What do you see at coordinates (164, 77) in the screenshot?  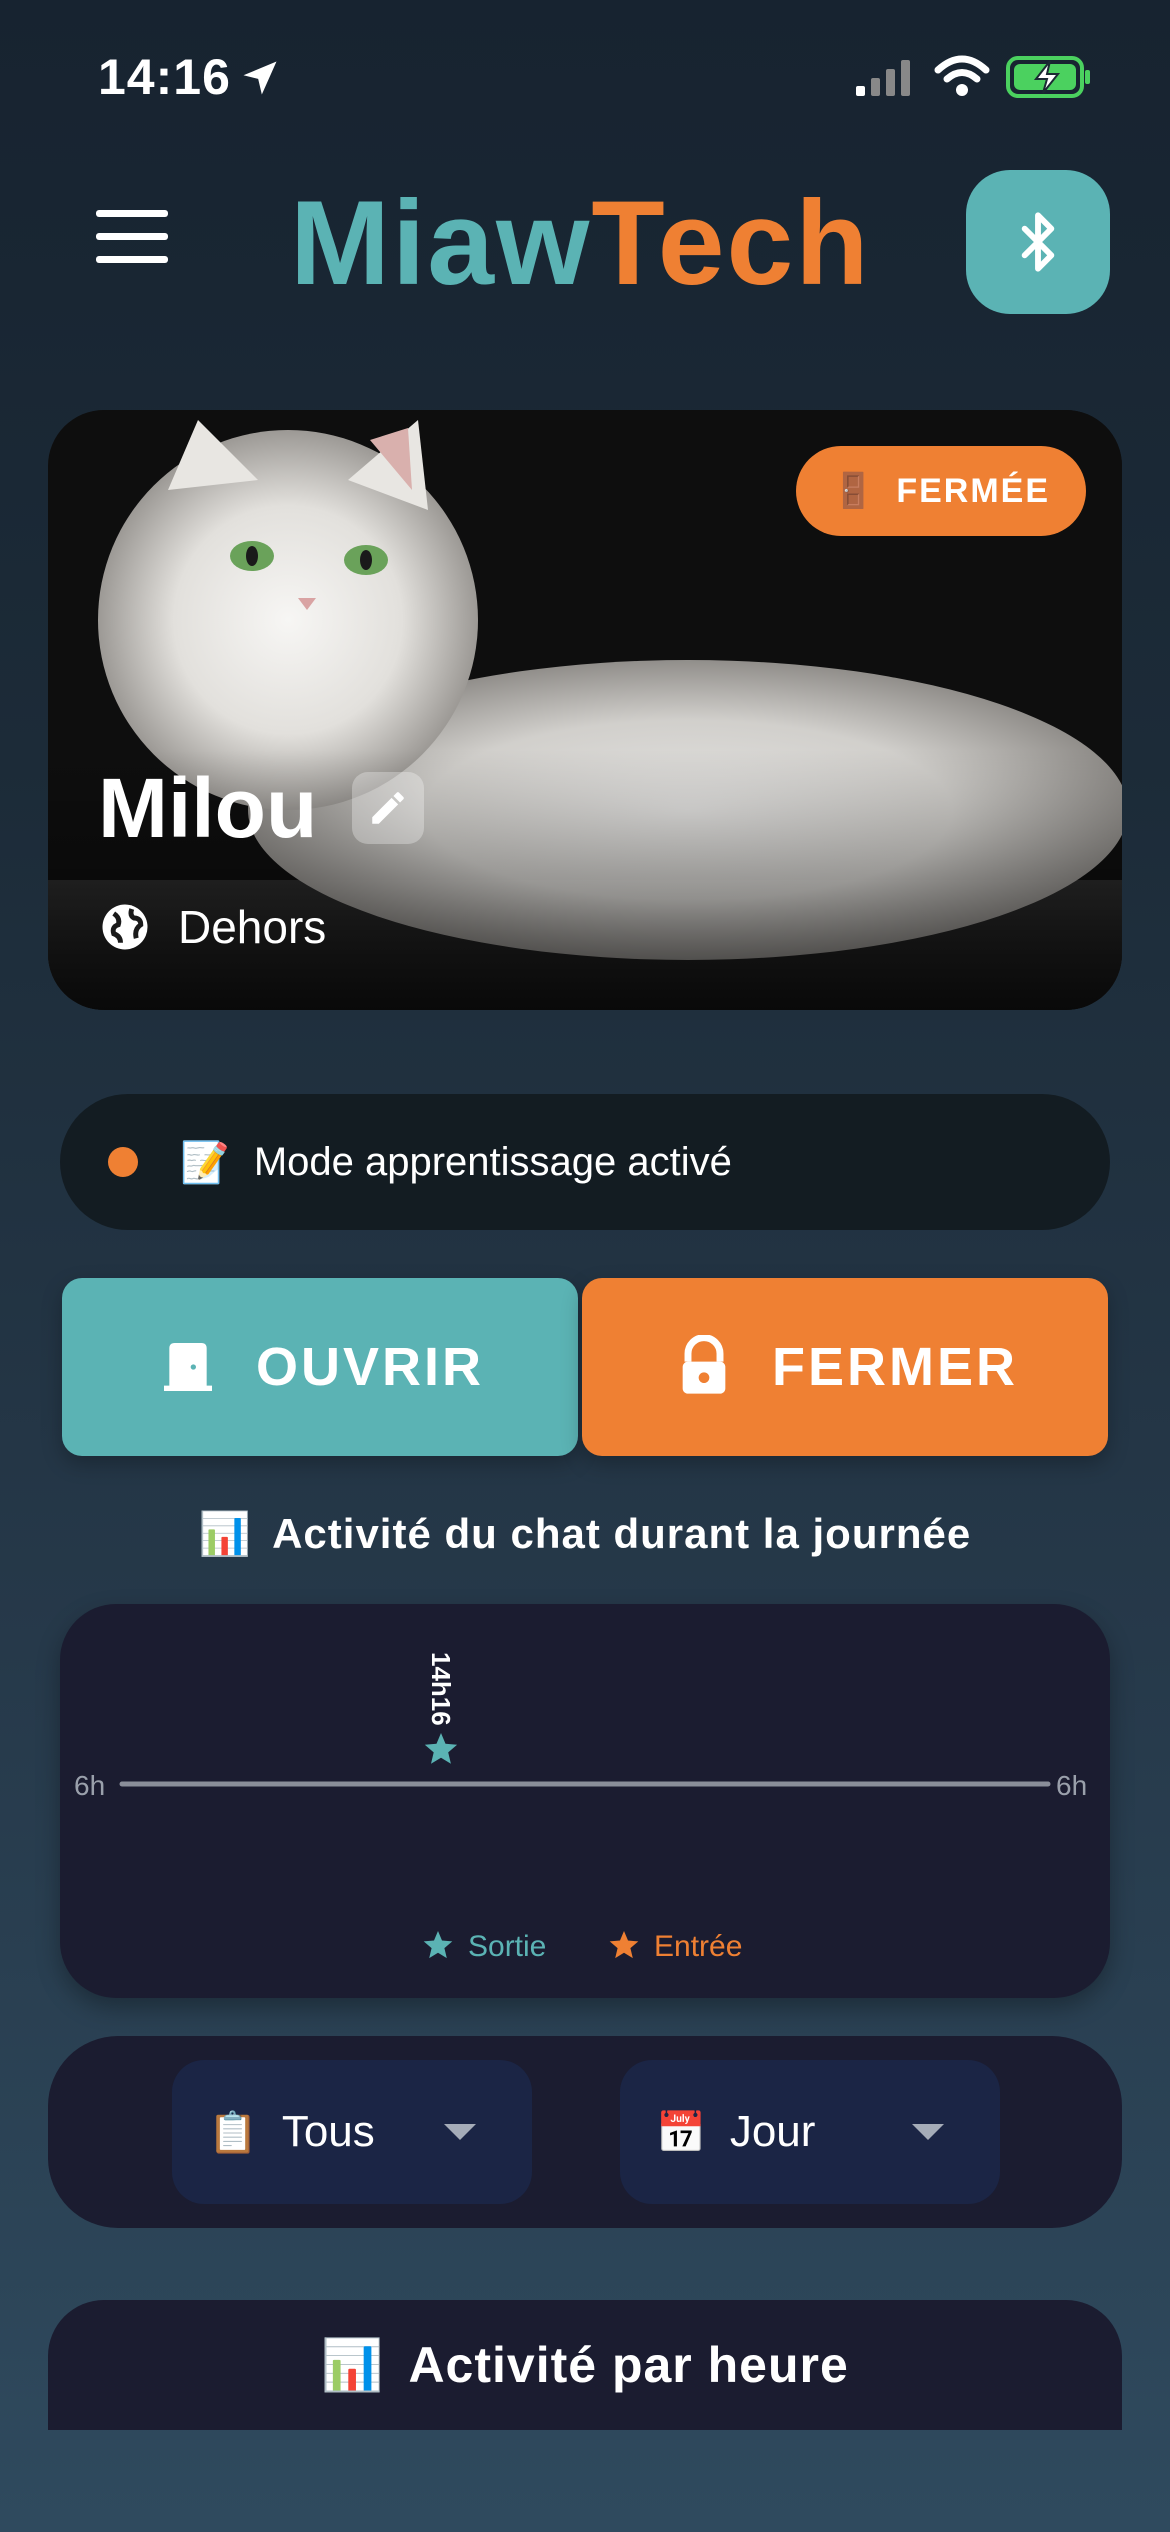 I see `status-time: 14:16` at bounding box center [164, 77].